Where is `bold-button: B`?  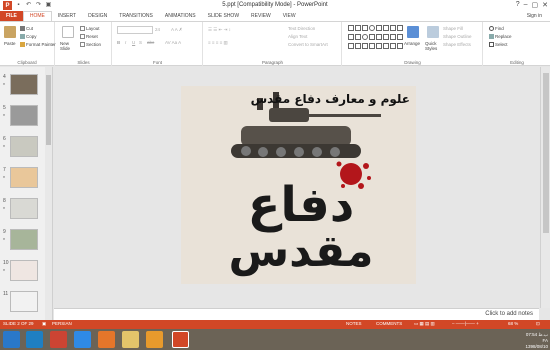 bold-button: B is located at coordinates (118, 42).